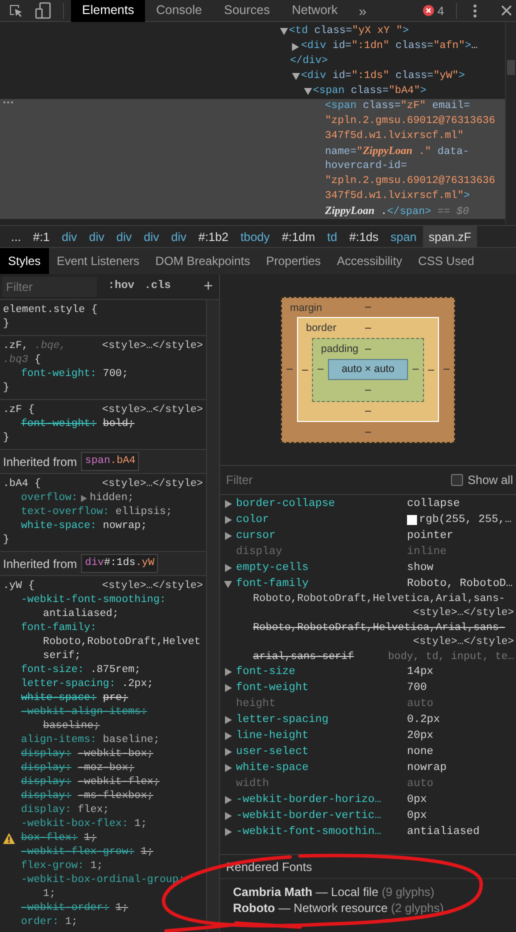 Image resolution: width=516 pixels, height=932 pixels. What do you see at coordinates (119, 563) in the screenshot?
I see `element-link: div#:1ds.yW` at bounding box center [119, 563].